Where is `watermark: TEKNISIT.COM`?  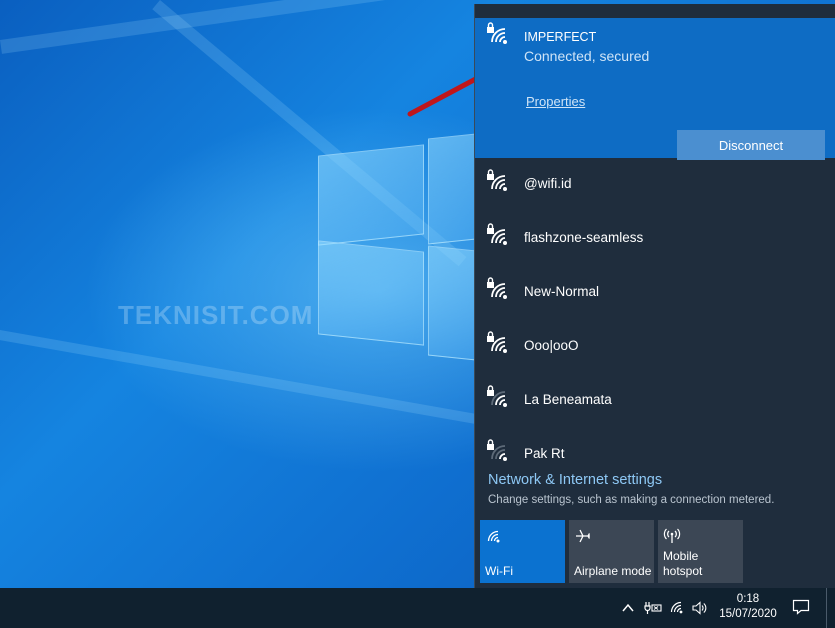
watermark: TEKNISIT.COM is located at coordinates (216, 315).